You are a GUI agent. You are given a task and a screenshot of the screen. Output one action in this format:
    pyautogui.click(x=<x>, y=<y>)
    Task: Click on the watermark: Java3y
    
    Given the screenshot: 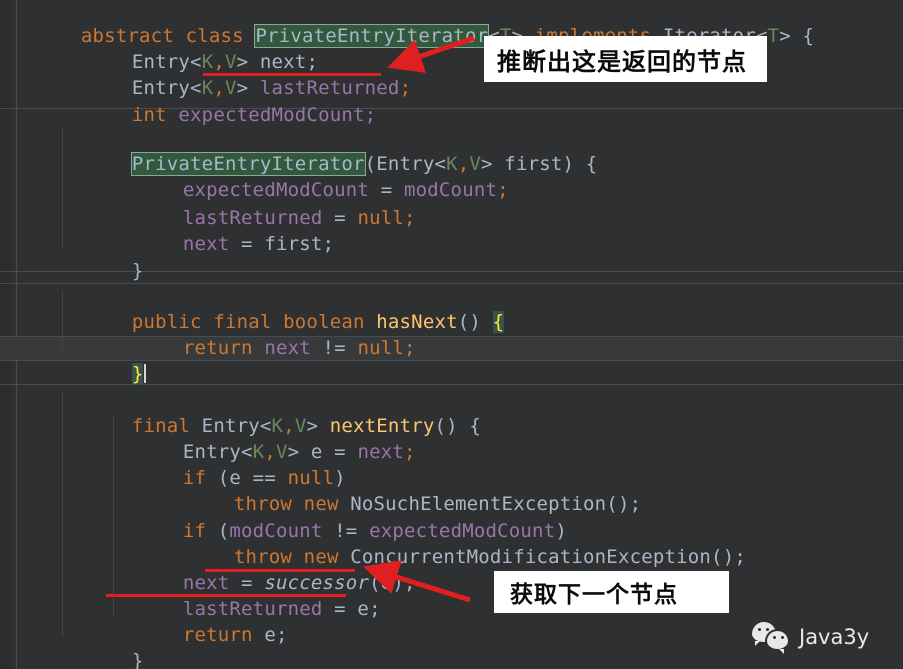 What is the action you would take?
    pyautogui.click(x=811, y=638)
    